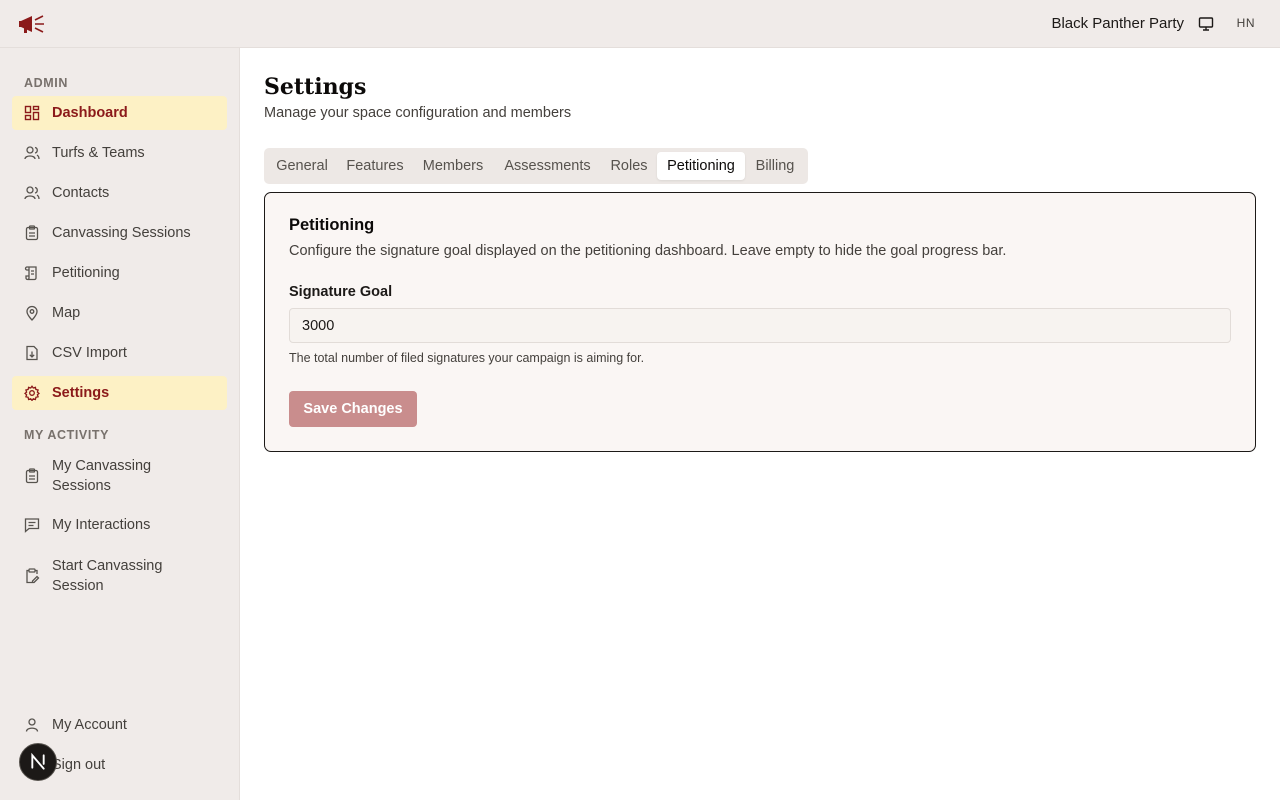  Describe the element at coordinates (119, 193) in the screenshot. I see `sidebar-item-contacts: Contacts` at that location.